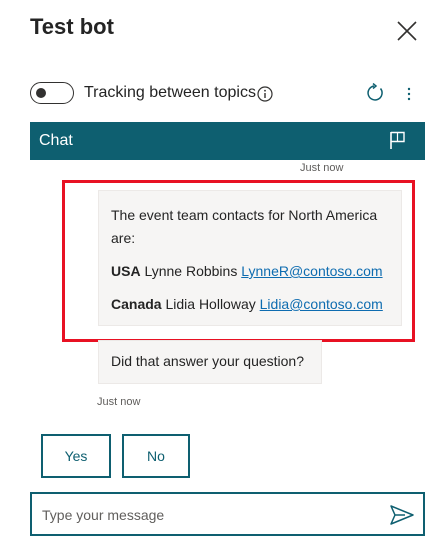  I want to click on message-input, so click(207, 515).